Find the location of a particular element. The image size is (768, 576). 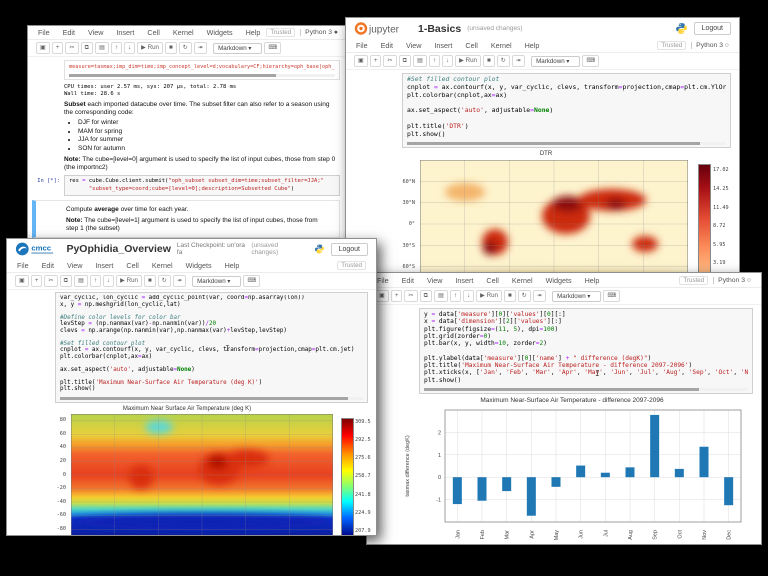

notebook-title: 1-Basics is located at coordinates (439, 29).